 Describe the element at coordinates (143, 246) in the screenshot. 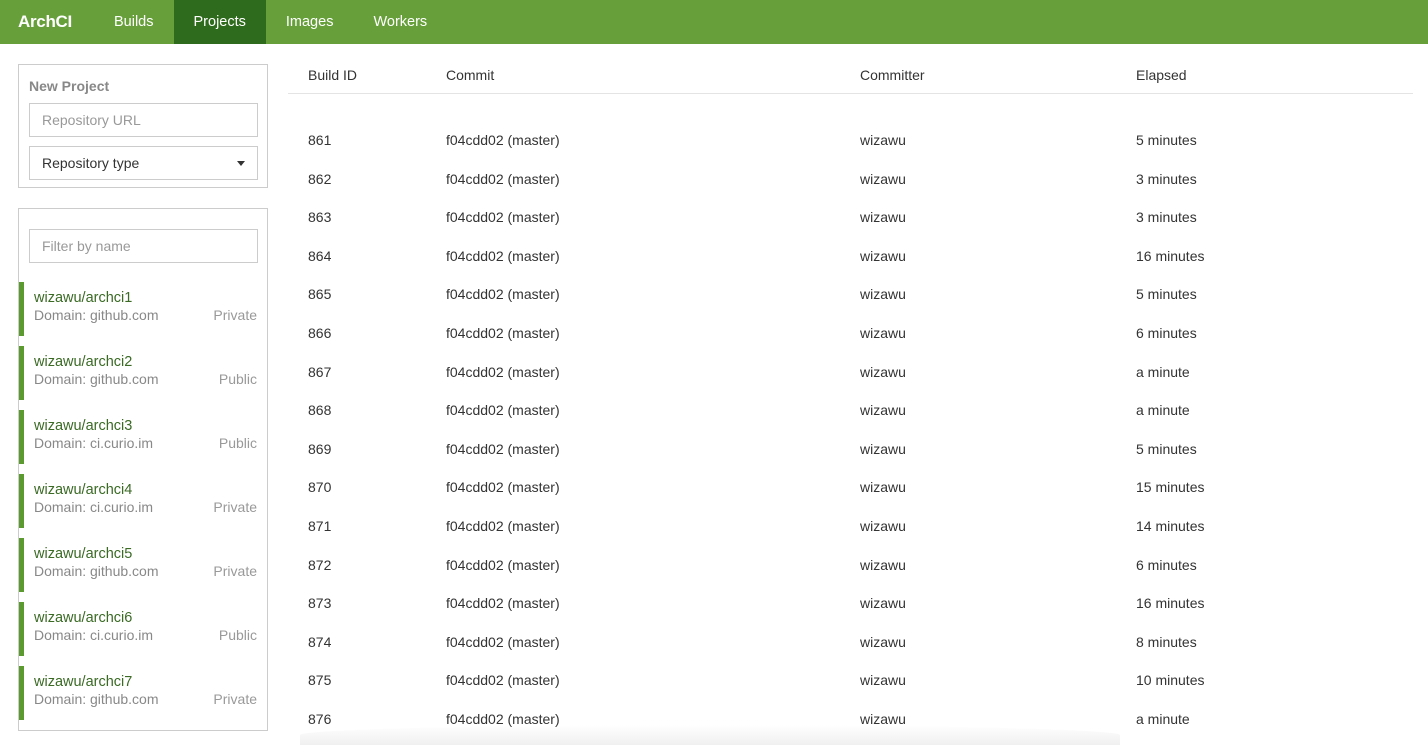

I see `filter-input: Filter by name` at that location.